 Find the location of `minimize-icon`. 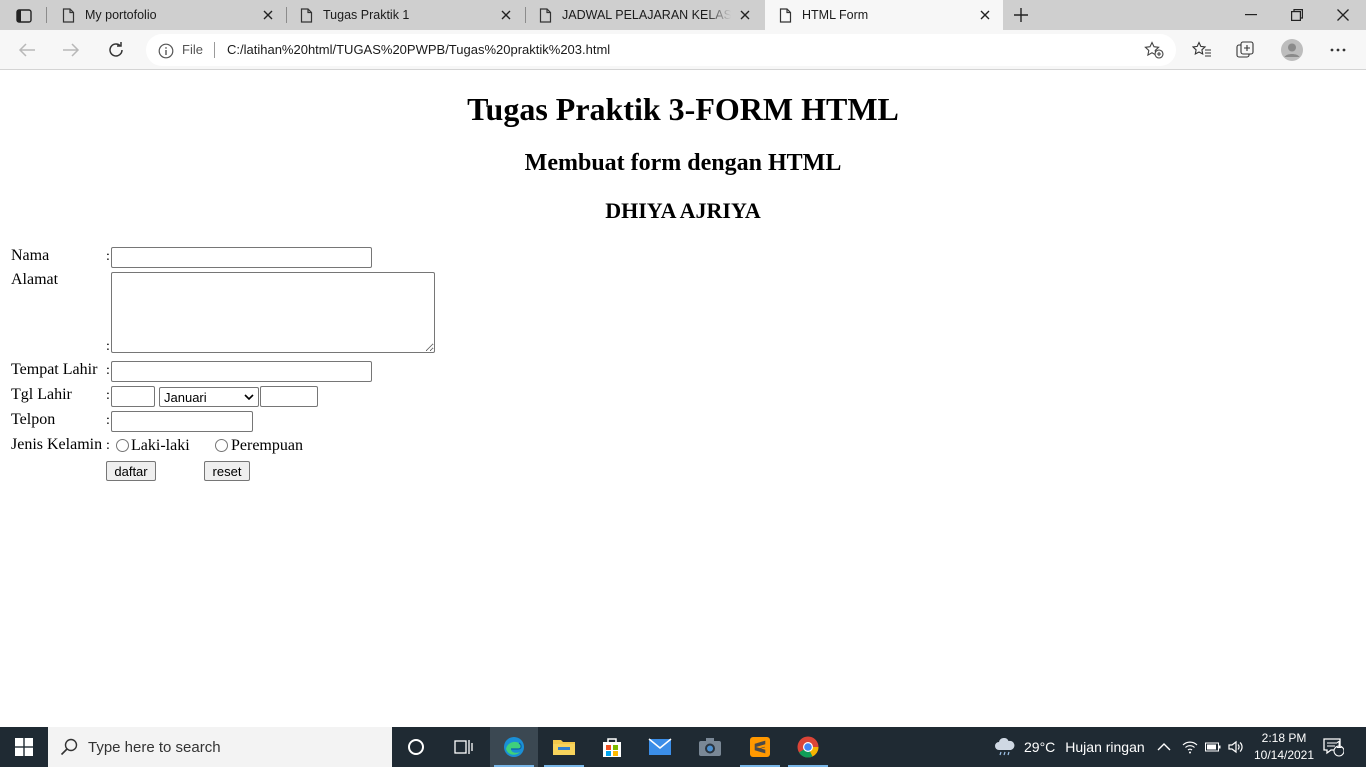

minimize-icon is located at coordinates (1251, 15).